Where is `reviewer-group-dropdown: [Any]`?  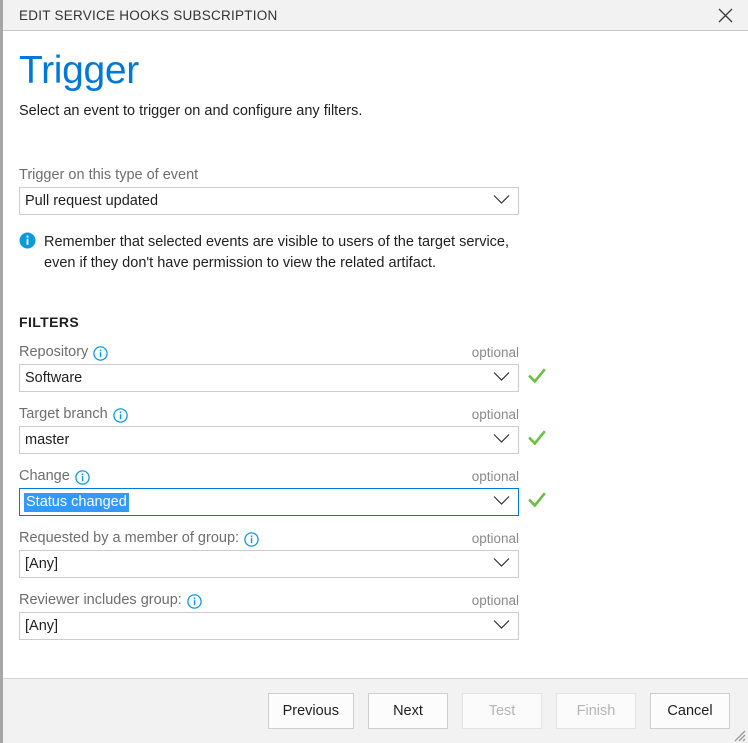
reviewer-group-dropdown: [Any] is located at coordinates (269, 626).